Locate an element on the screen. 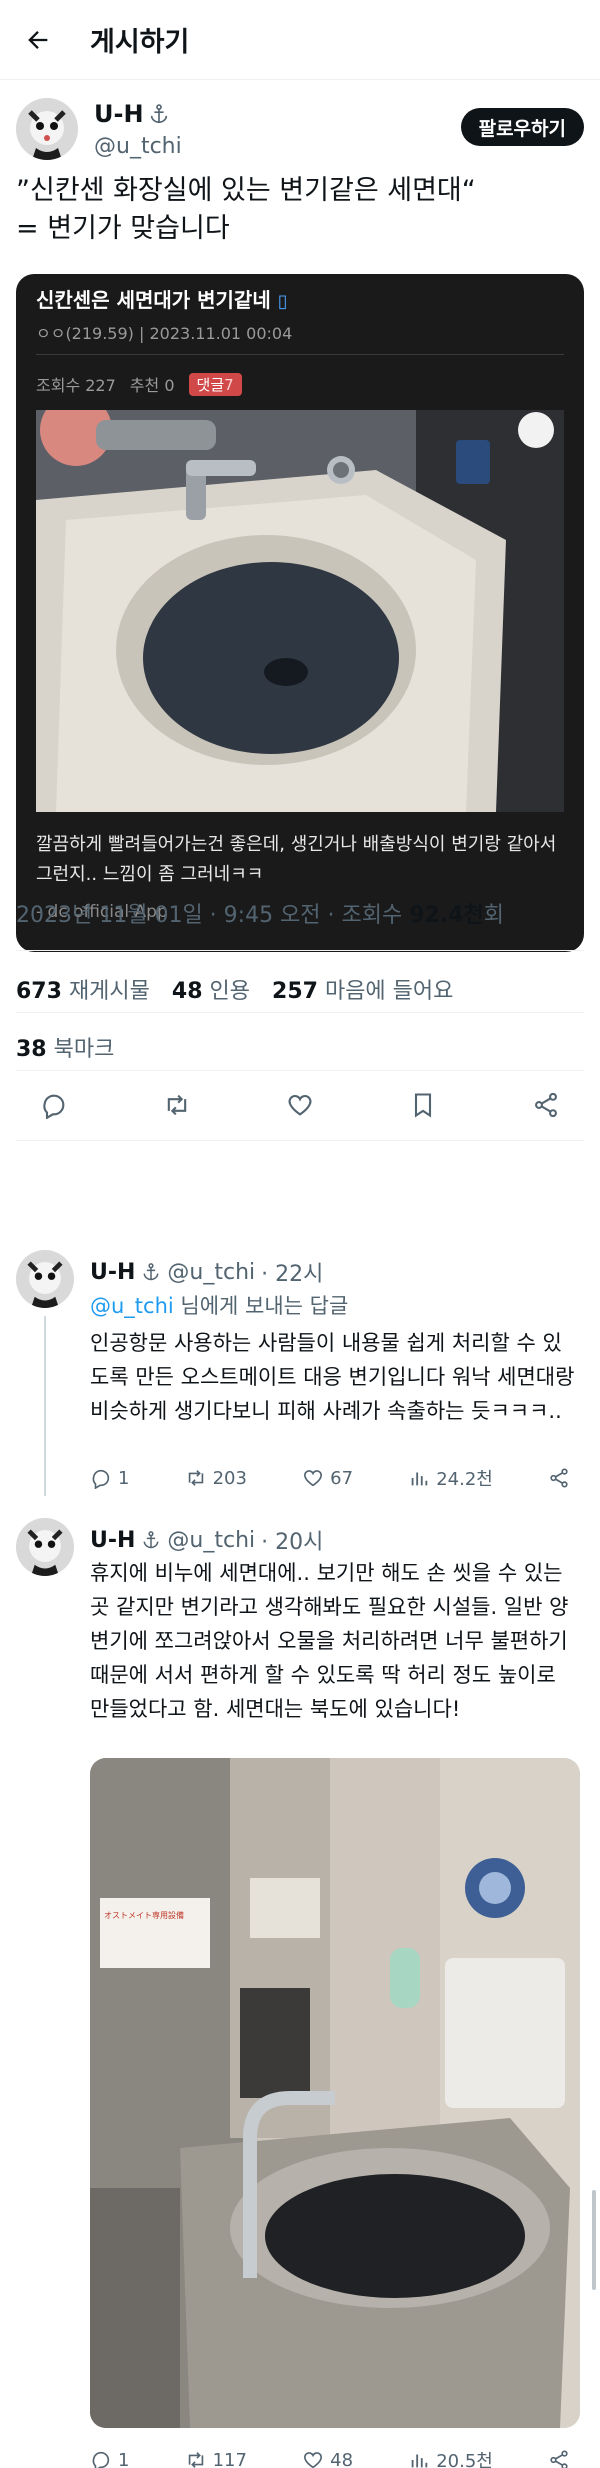  bookmarks-link: 38 북마크 is located at coordinates (65, 1047).